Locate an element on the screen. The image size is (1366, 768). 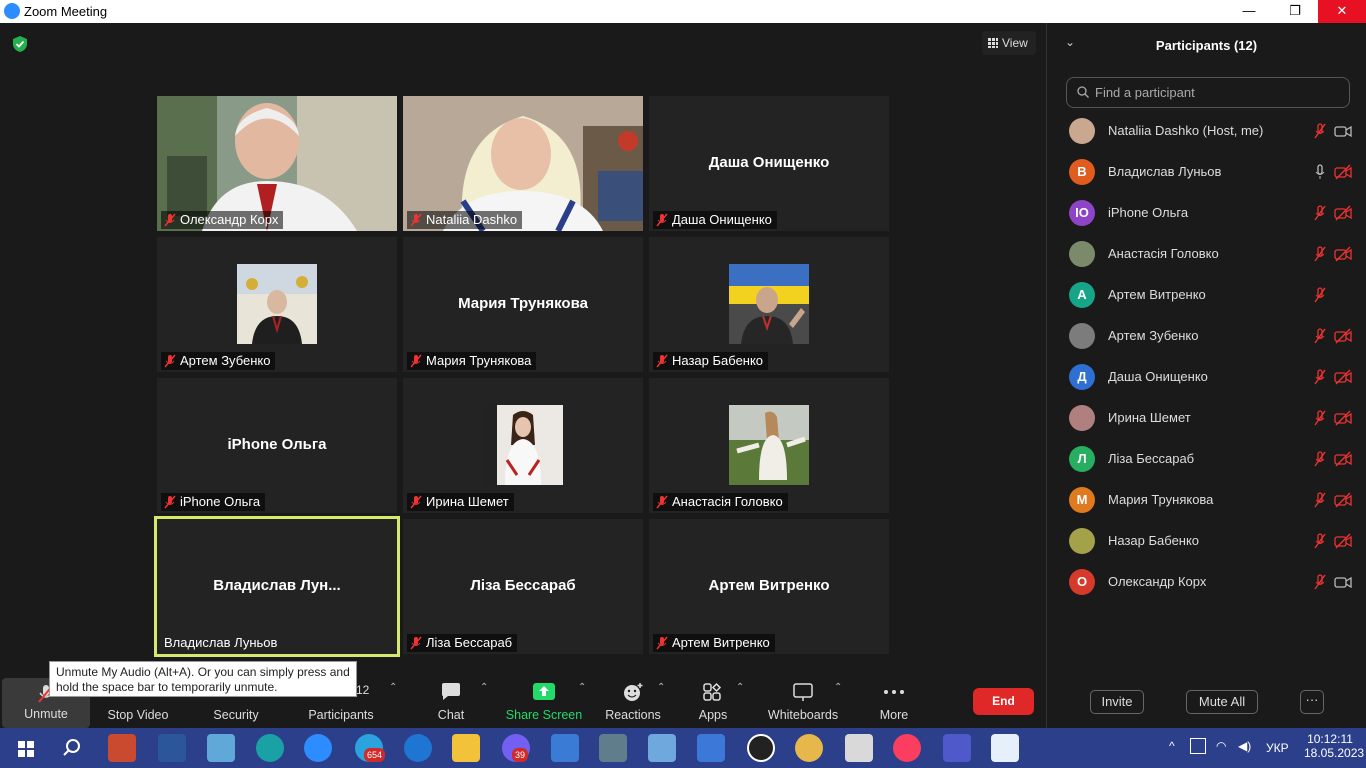
tile-big-name: Мария Трунякова is located at coordinates (523, 303).